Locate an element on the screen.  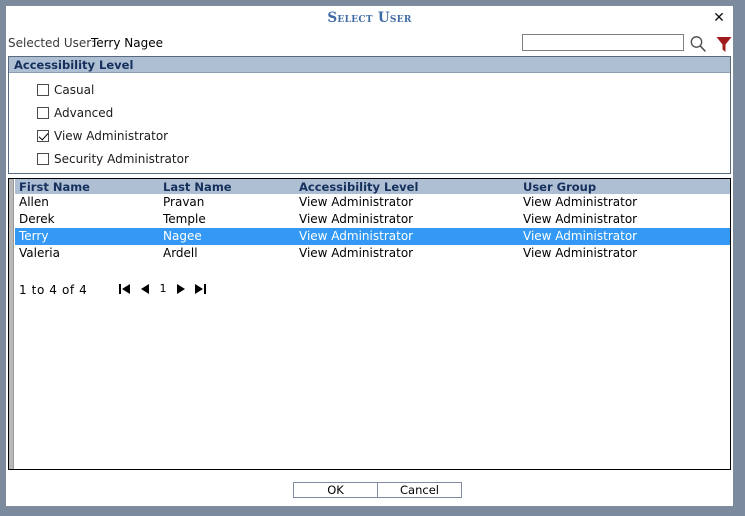
table-cell: Temple is located at coordinates (184, 219).